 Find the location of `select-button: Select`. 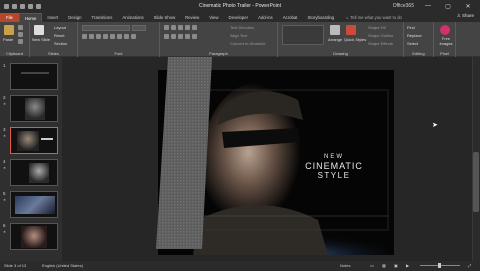

select-button: Select is located at coordinates (412, 43).